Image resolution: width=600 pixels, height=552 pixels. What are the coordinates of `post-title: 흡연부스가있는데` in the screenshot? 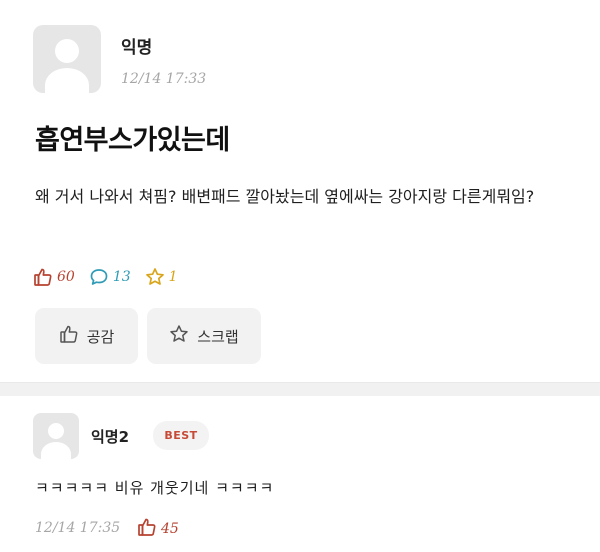 It's located at (132, 140).